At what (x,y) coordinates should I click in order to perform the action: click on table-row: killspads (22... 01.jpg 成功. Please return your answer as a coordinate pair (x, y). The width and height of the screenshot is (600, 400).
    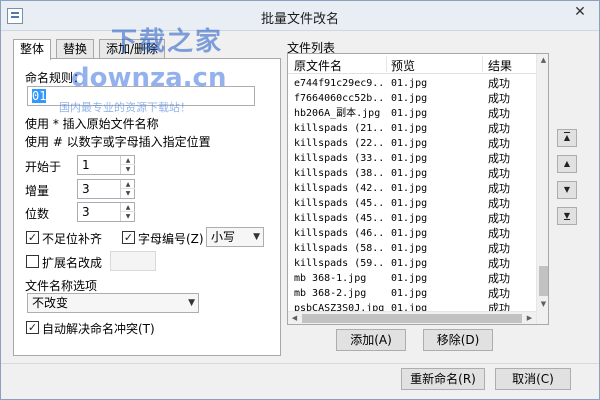
    Looking at the image, I should click on (412, 143).